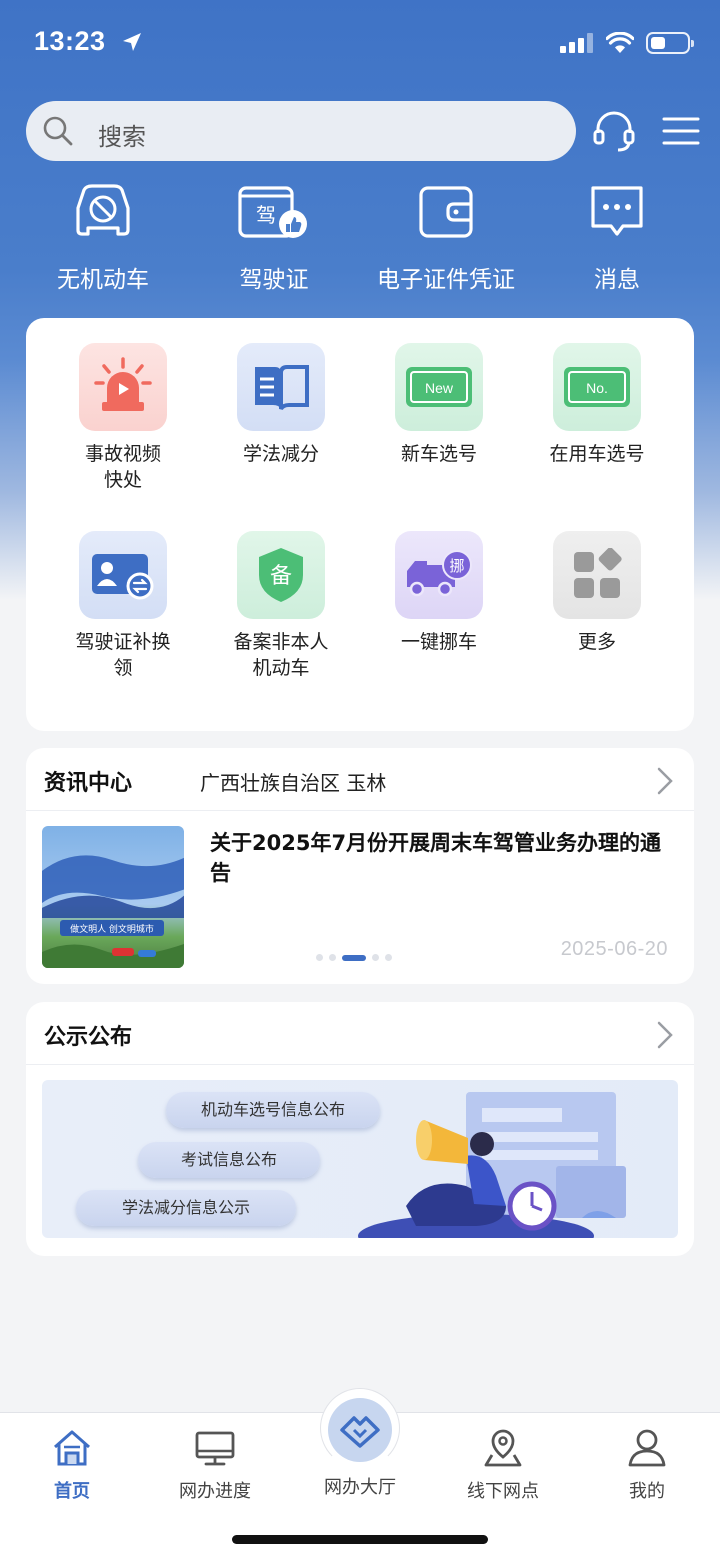  I want to click on quick-e-certificate: 电子证件凭证, so click(446, 238).